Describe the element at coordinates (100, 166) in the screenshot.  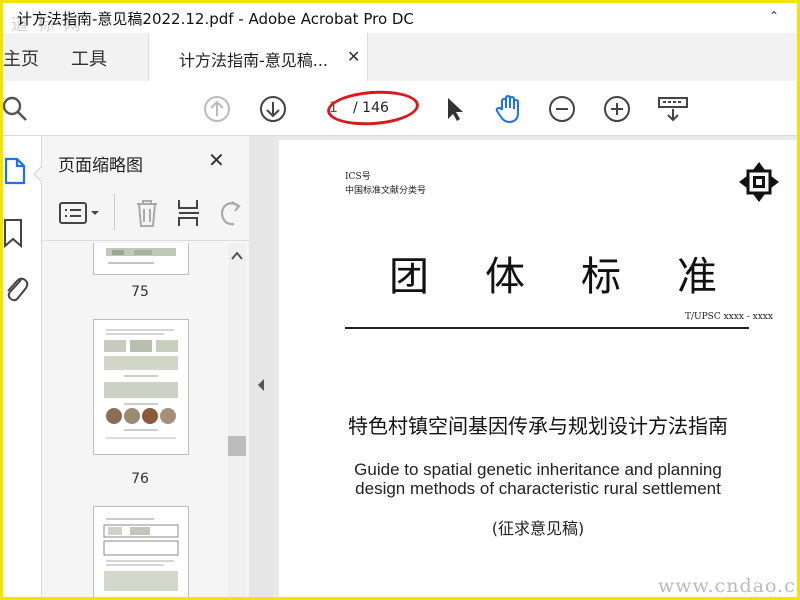
I see `panel-title: 页面缩略图` at that location.